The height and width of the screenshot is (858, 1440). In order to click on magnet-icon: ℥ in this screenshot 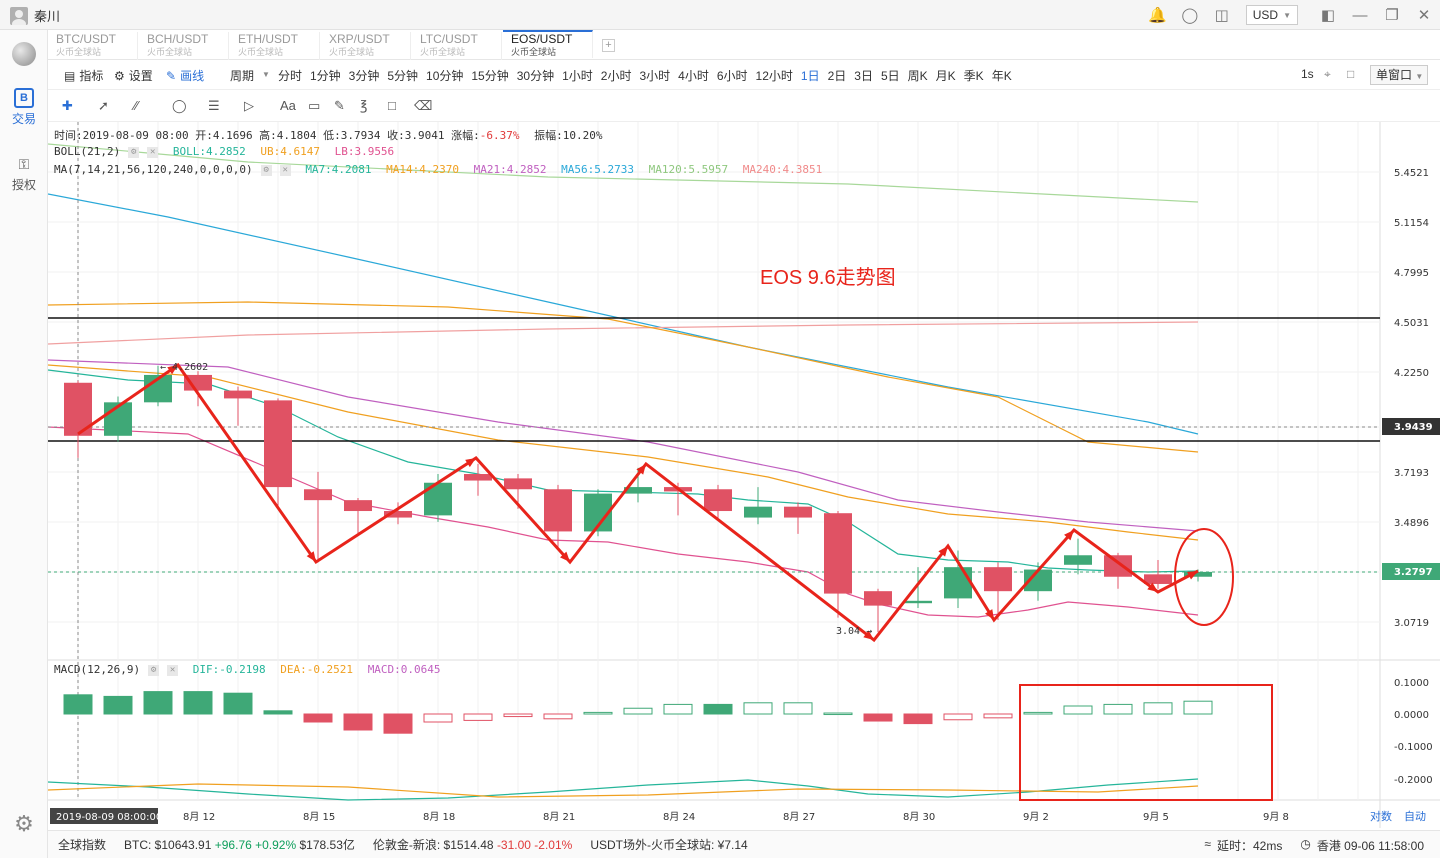, I will do `click(364, 106)`.